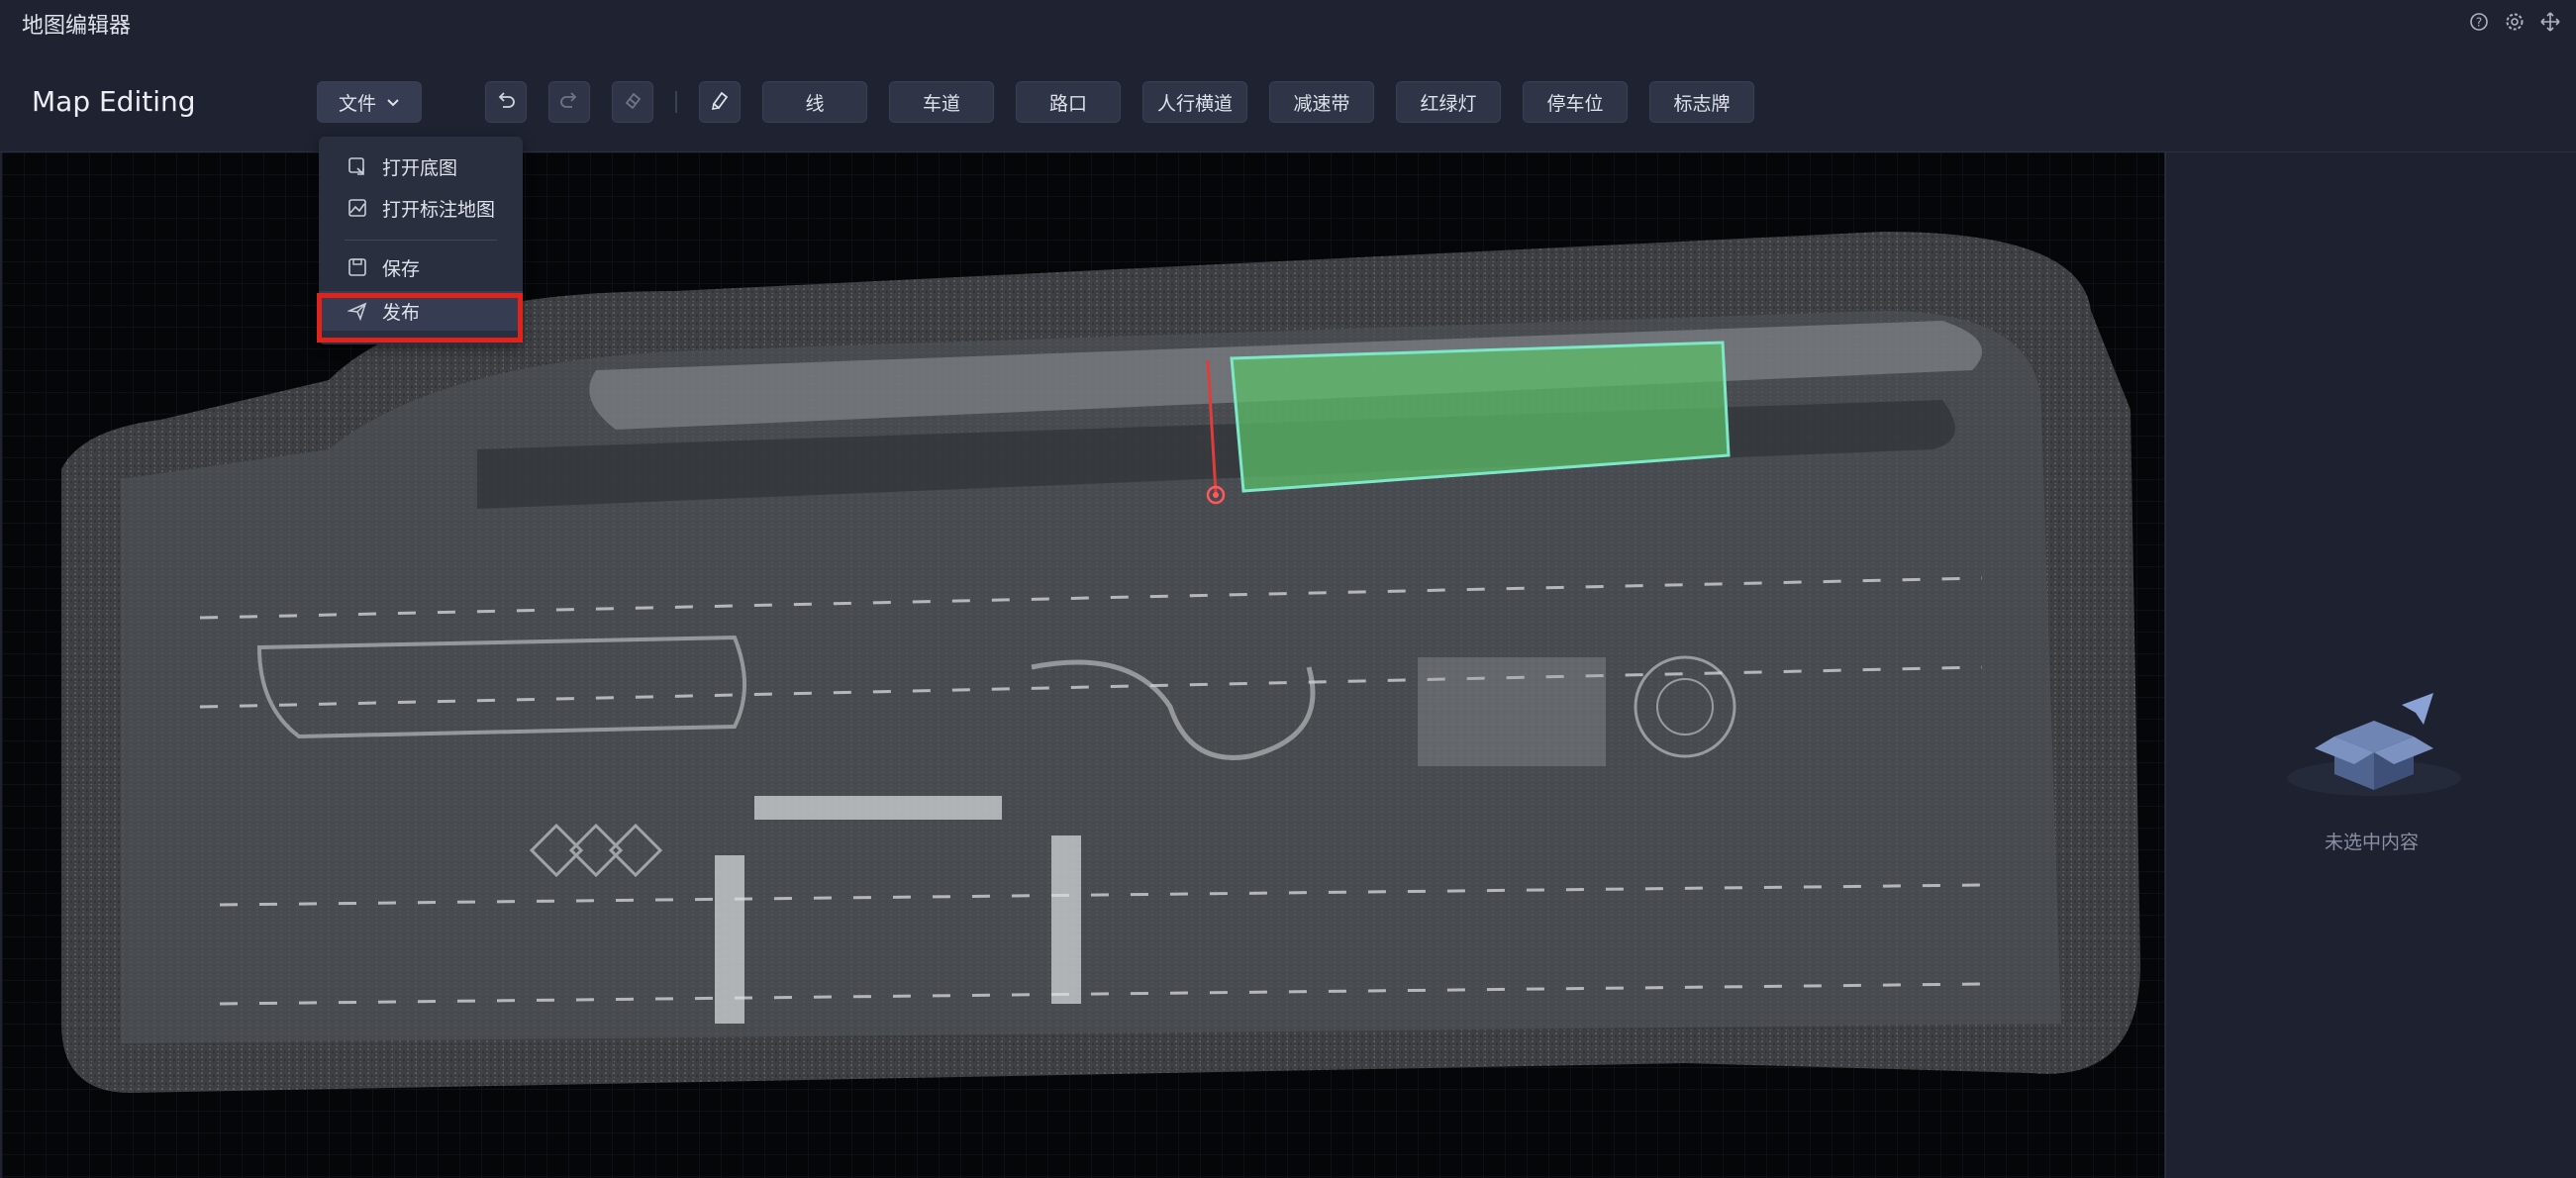 The width and height of the screenshot is (2576, 1178). I want to click on menu-item-label: 打开标注地图, so click(439, 210).